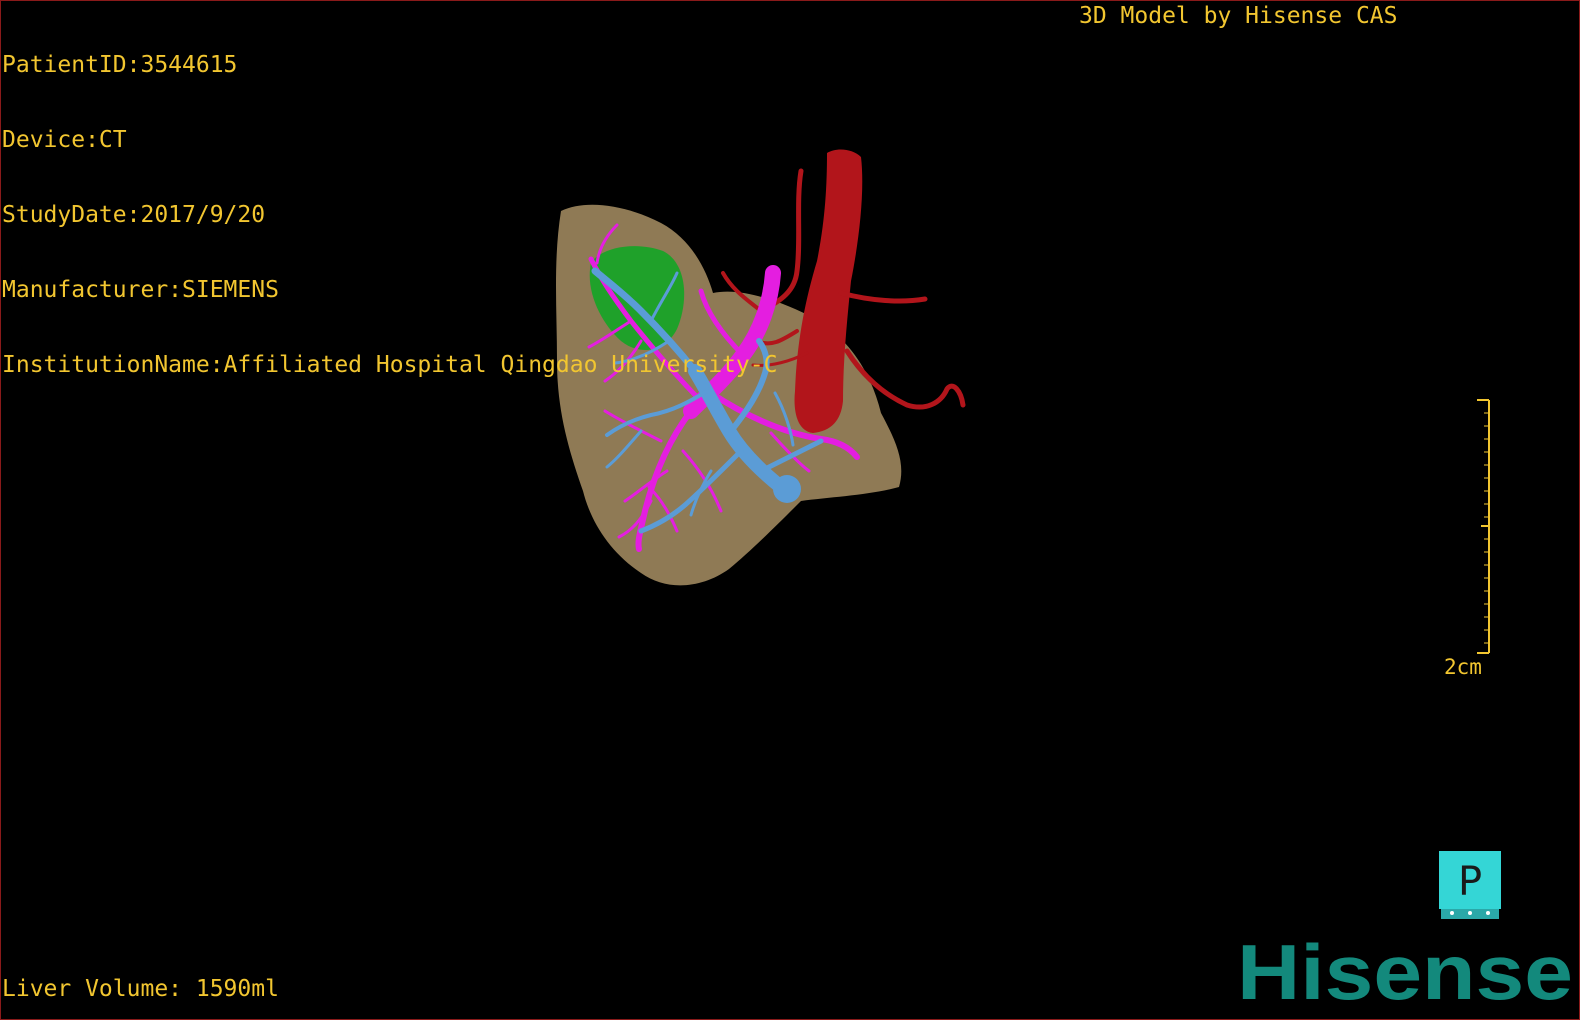  What do you see at coordinates (140, 989) in the screenshot?
I see `liver-volume: Liver Volume: 1590ml` at bounding box center [140, 989].